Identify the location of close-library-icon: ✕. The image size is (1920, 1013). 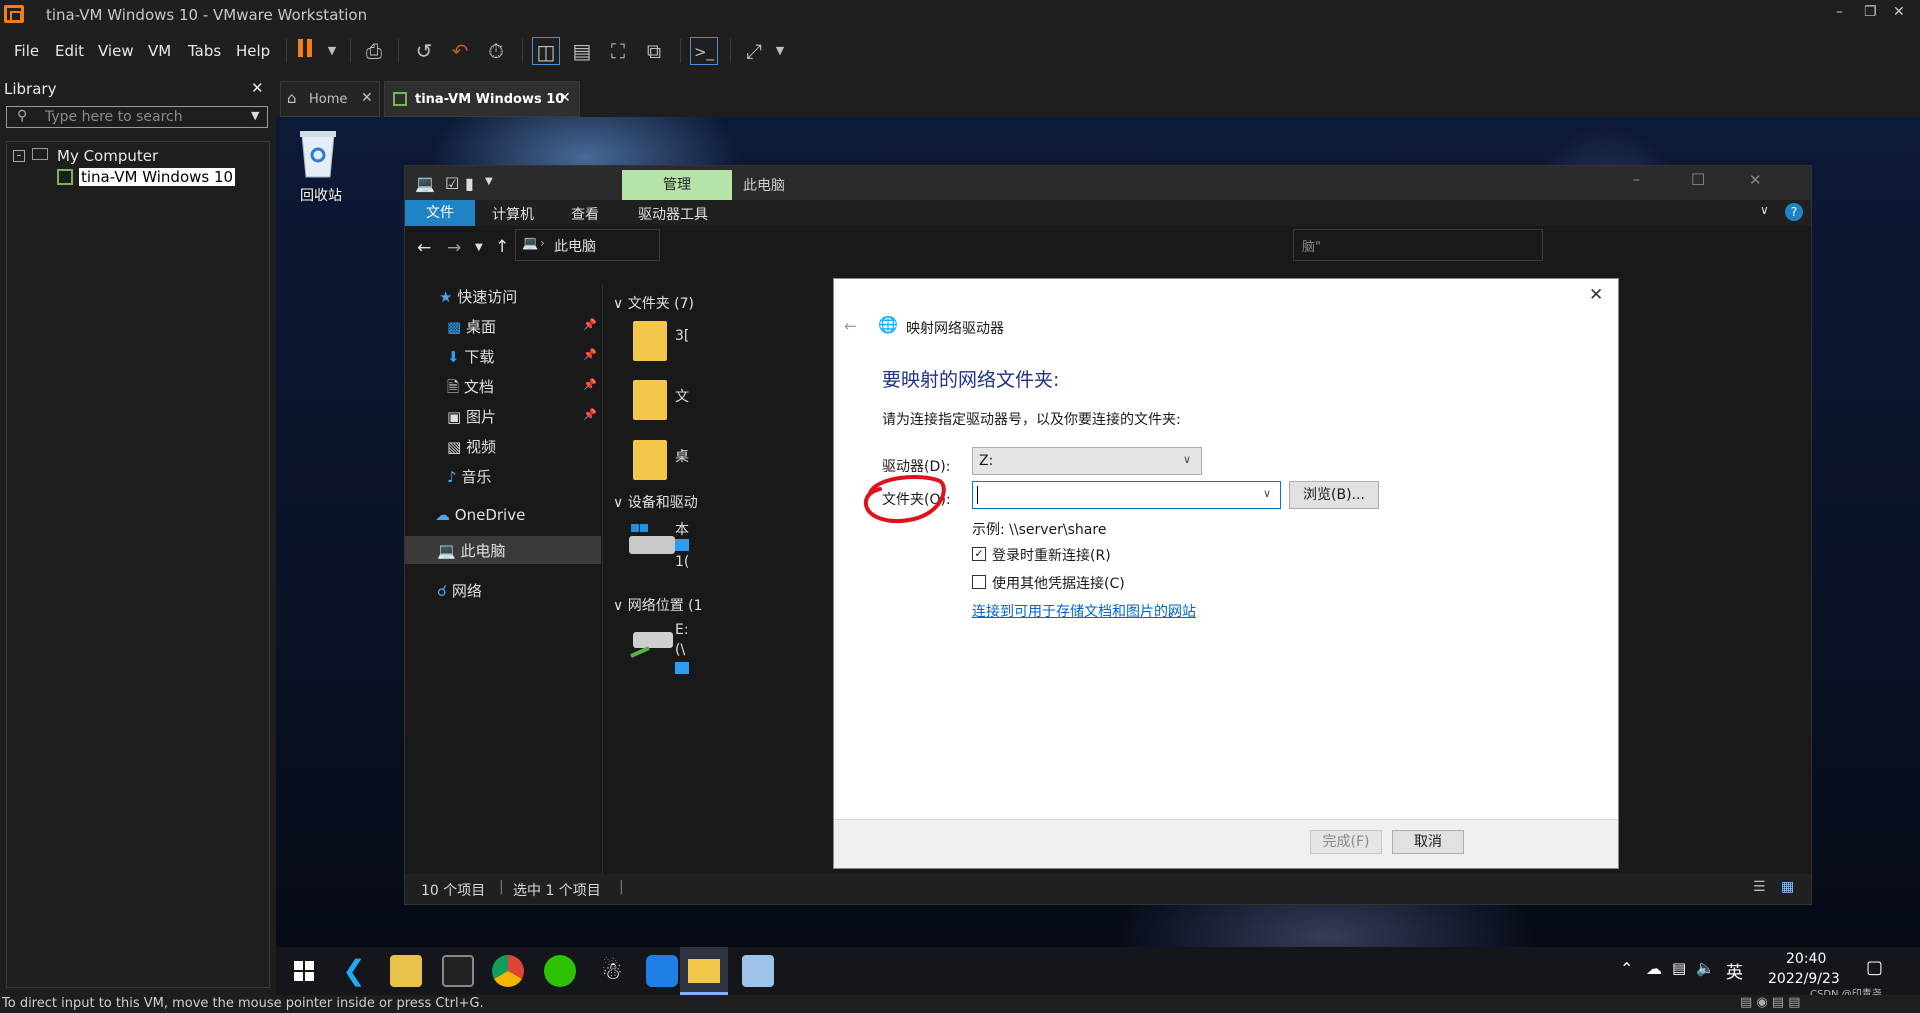
(257, 88).